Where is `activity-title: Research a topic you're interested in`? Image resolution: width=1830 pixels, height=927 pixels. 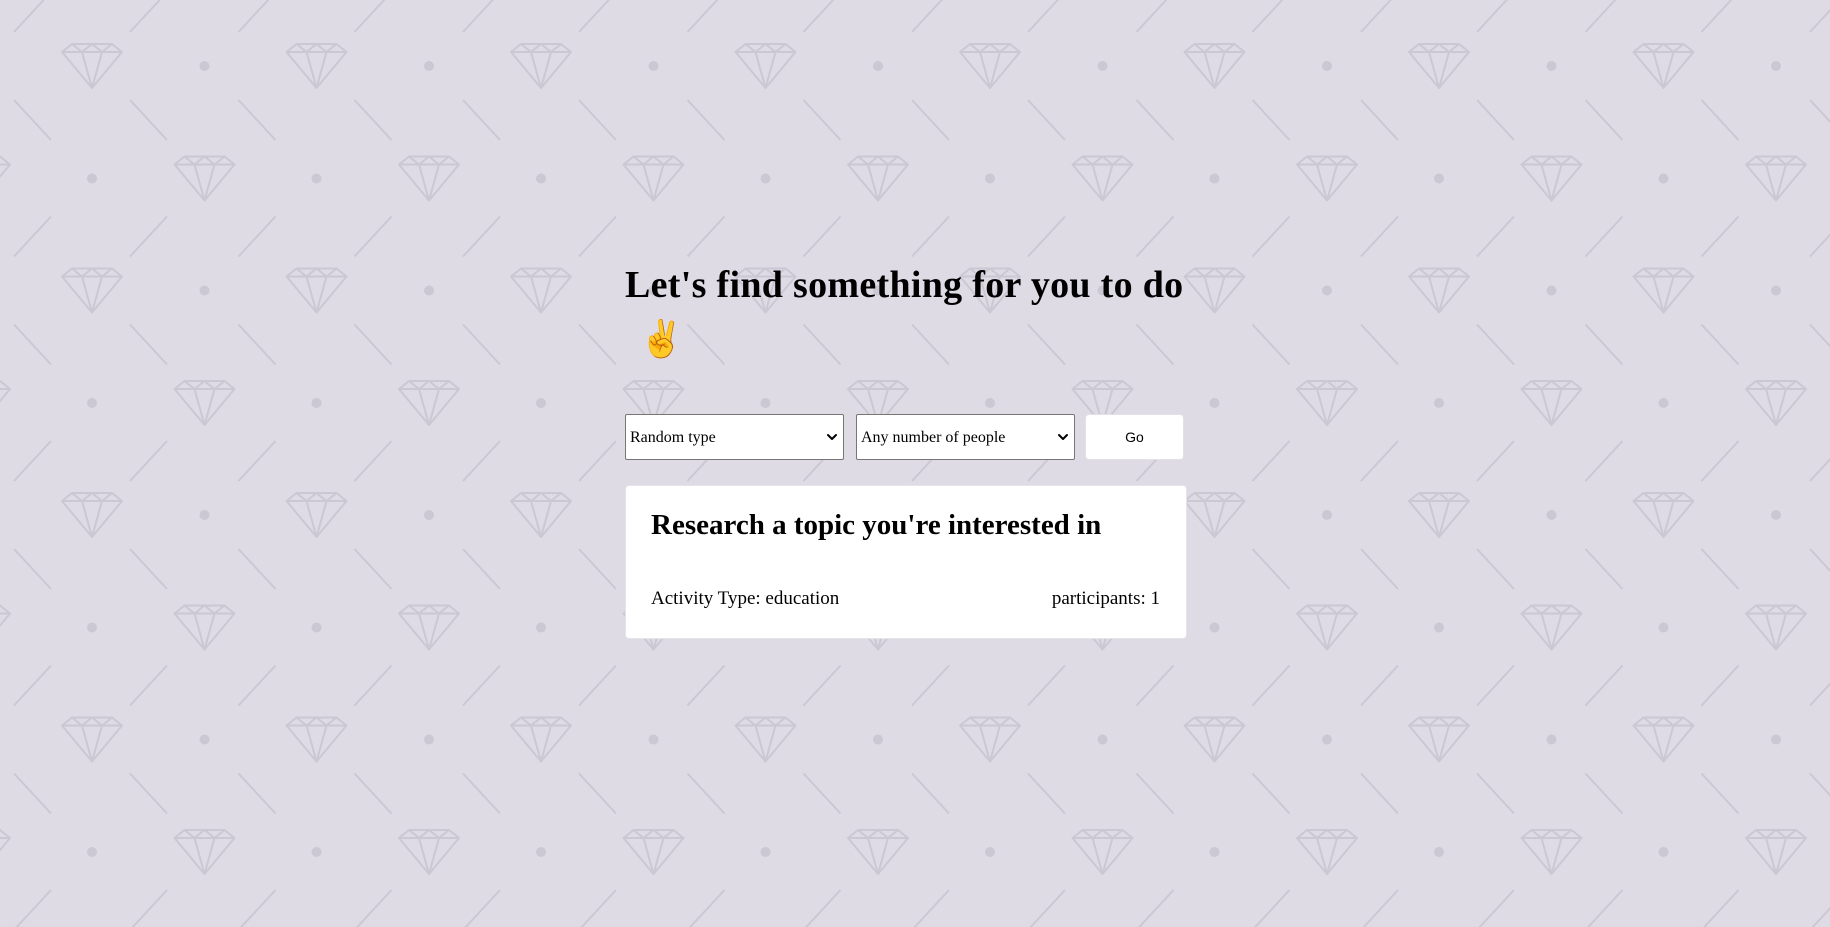 activity-title: Research a topic you're interested in is located at coordinates (876, 525).